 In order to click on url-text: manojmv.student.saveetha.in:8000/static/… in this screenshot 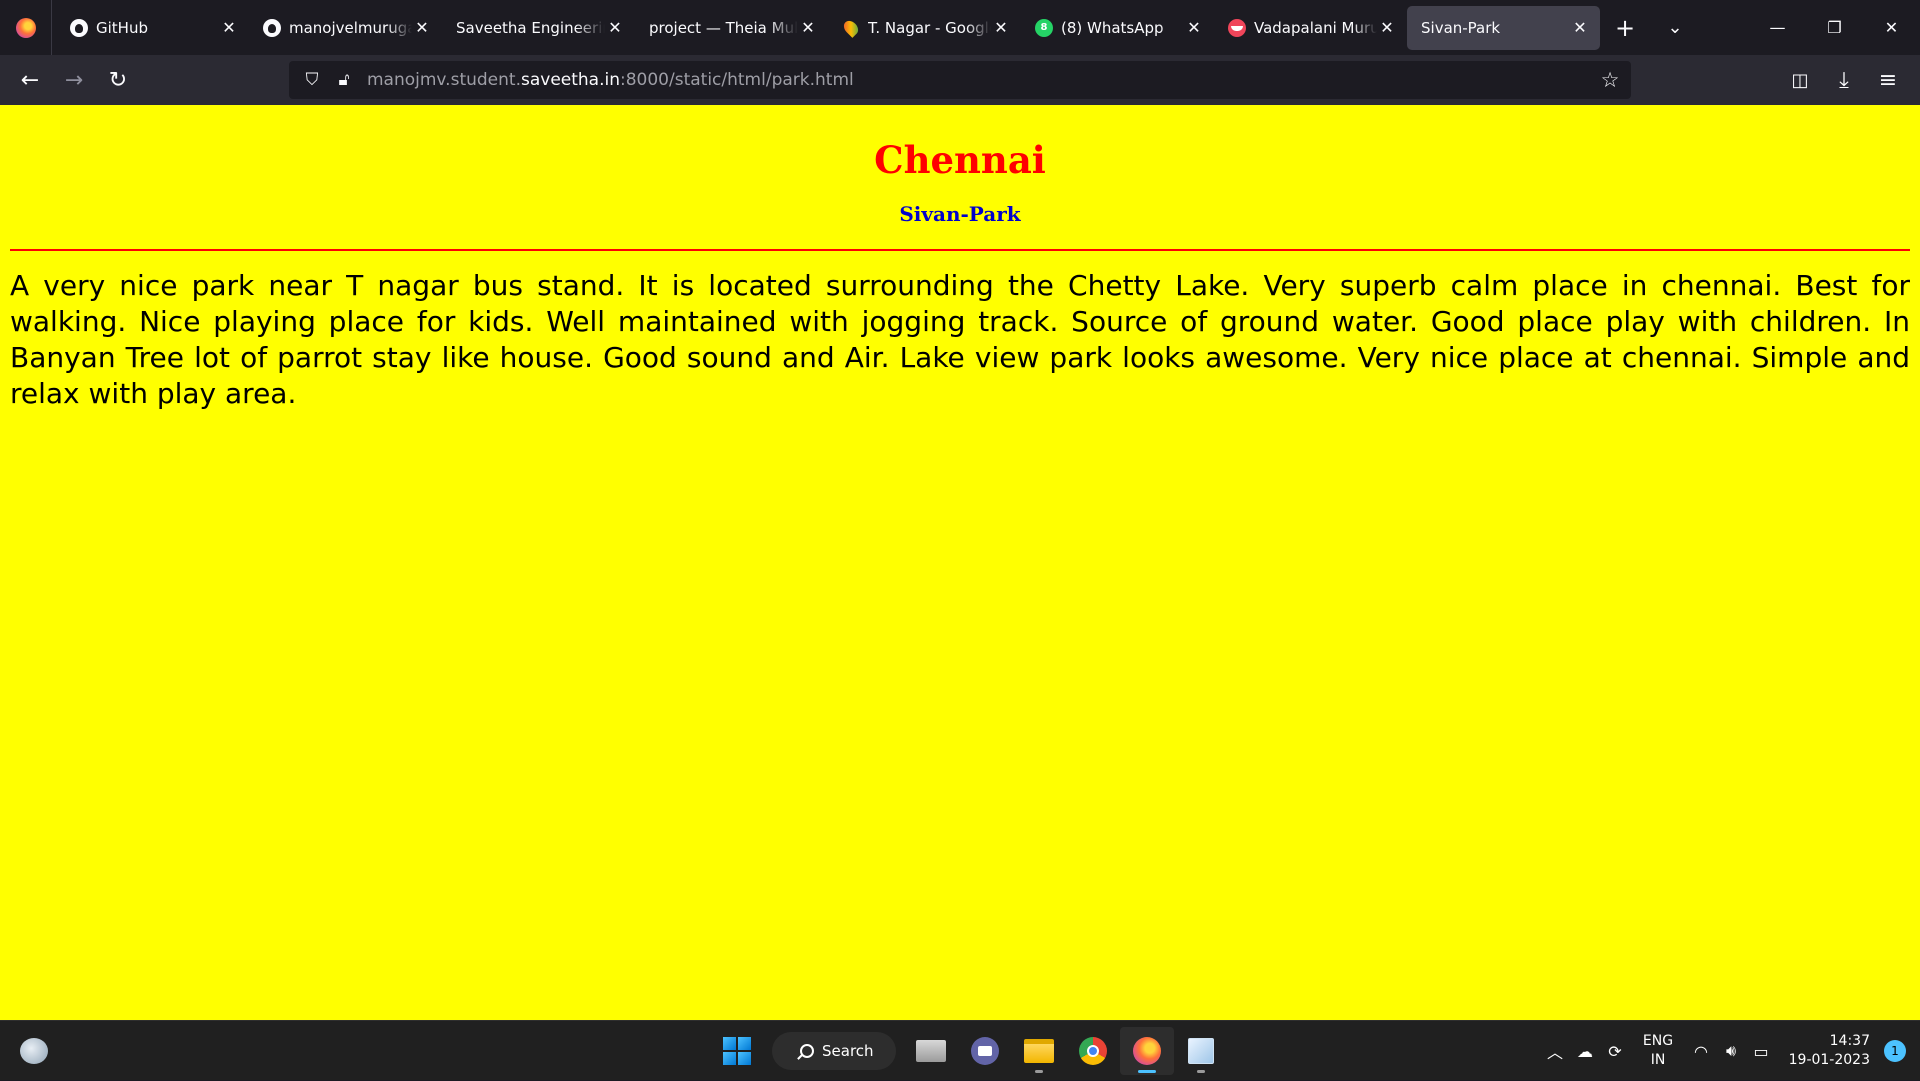, I will do `click(610, 80)`.